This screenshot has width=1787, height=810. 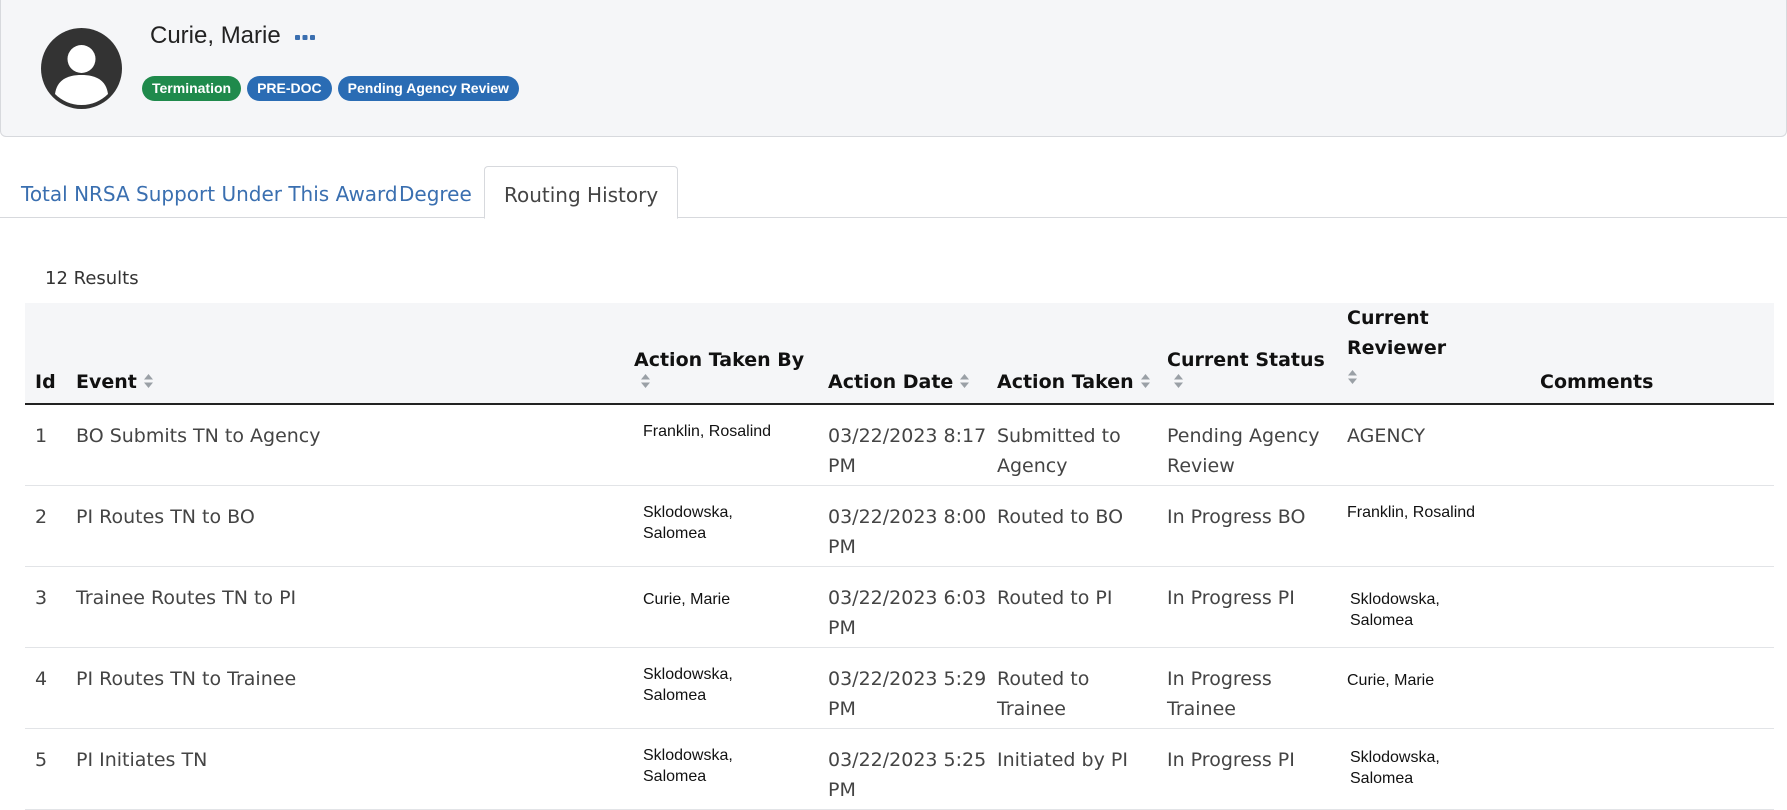 What do you see at coordinates (1219, 693) in the screenshot?
I see `cell-current-status: In Progress Trainee` at bounding box center [1219, 693].